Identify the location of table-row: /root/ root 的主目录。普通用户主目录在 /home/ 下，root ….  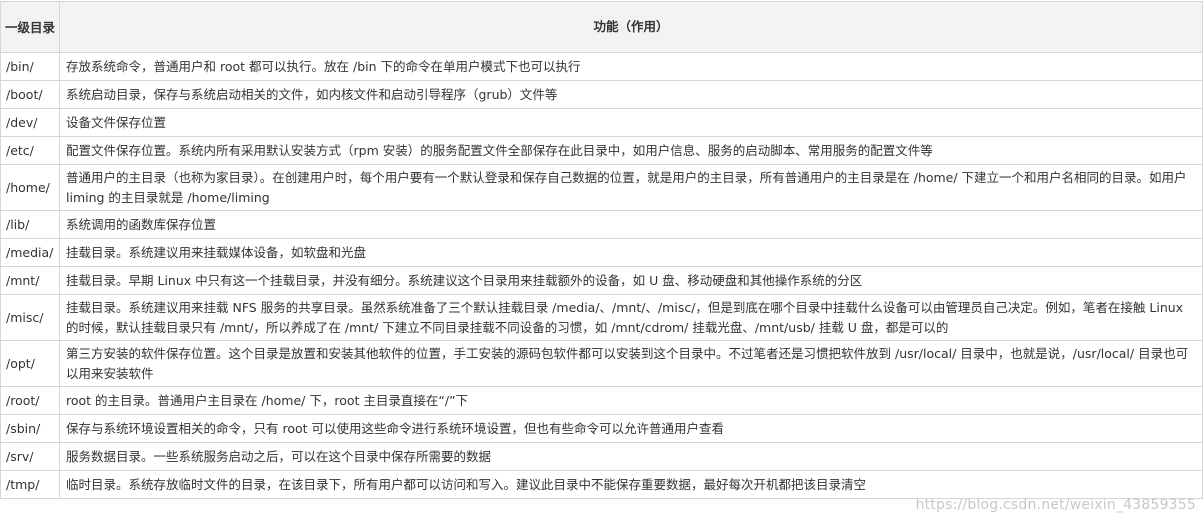
(601, 400).